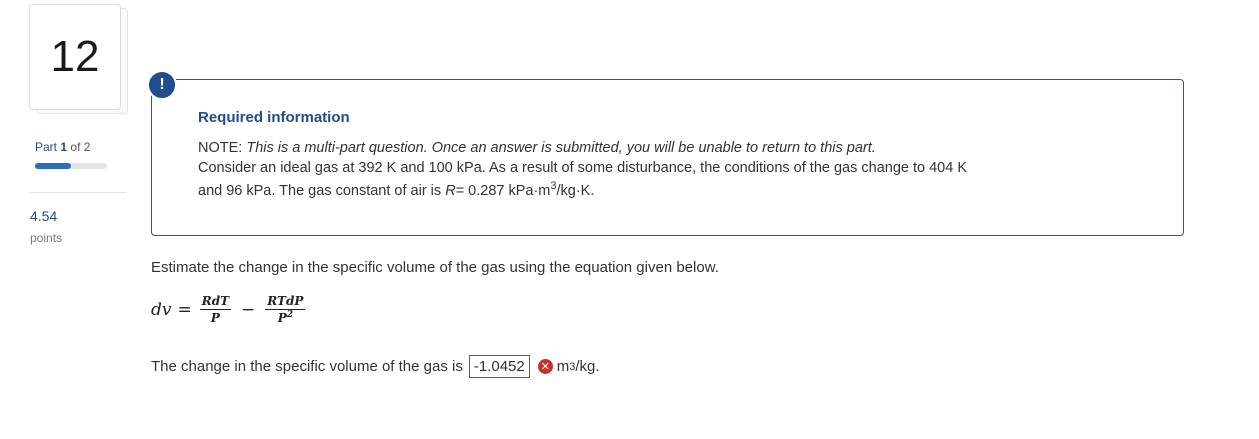  I want to click on note-label: NOTE:, so click(220, 148).